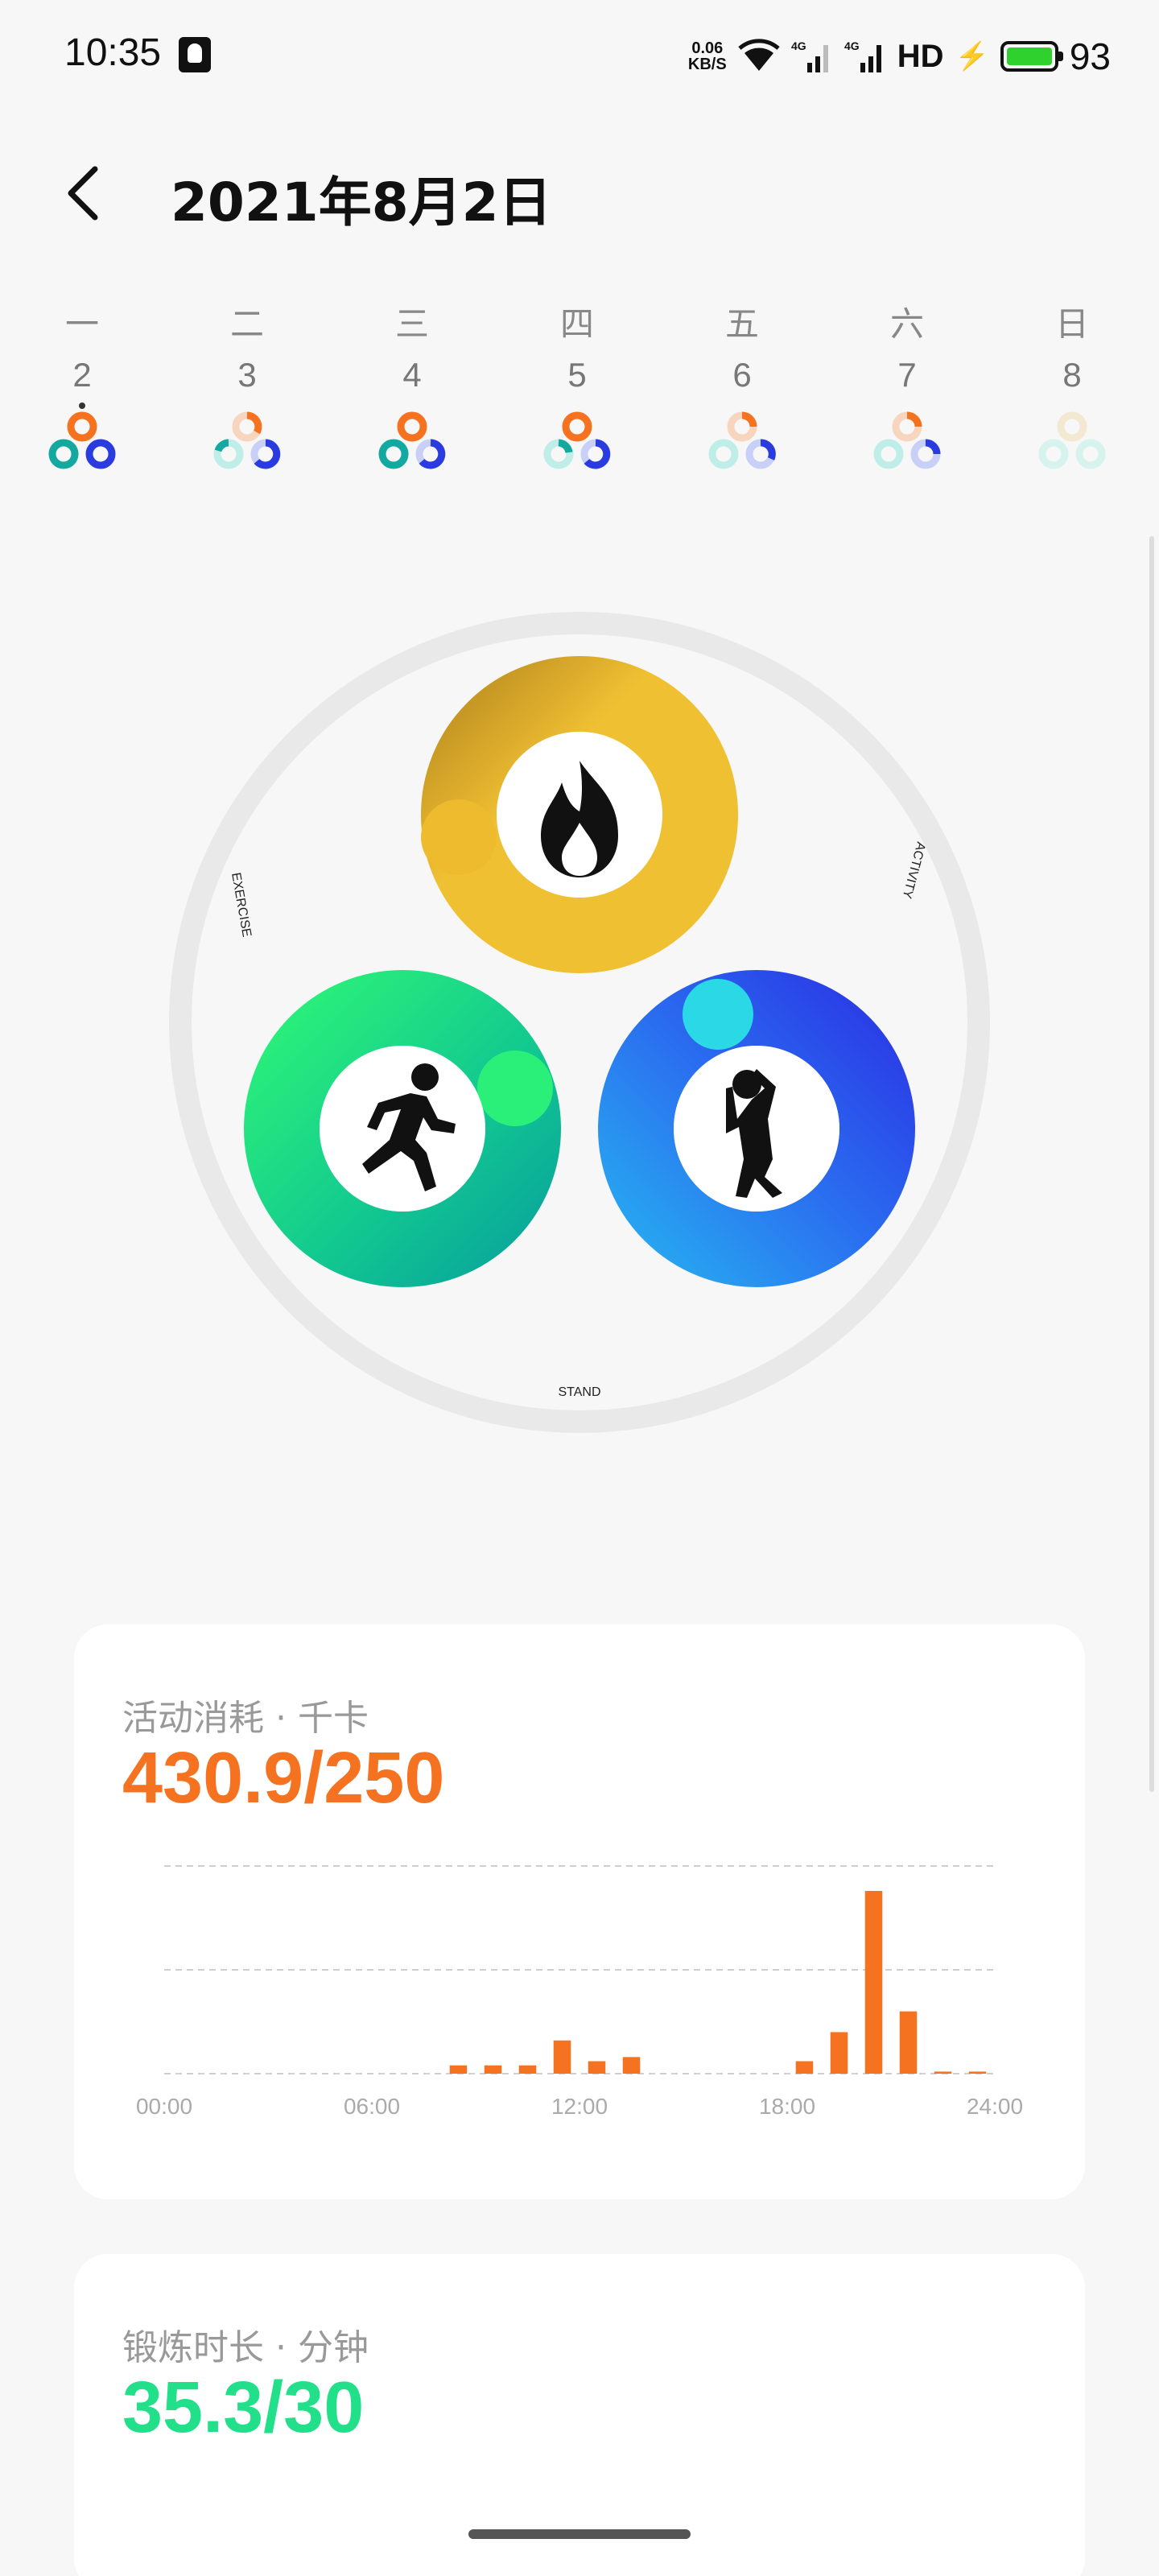  I want to click on battery-icon, so click(1031, 56).